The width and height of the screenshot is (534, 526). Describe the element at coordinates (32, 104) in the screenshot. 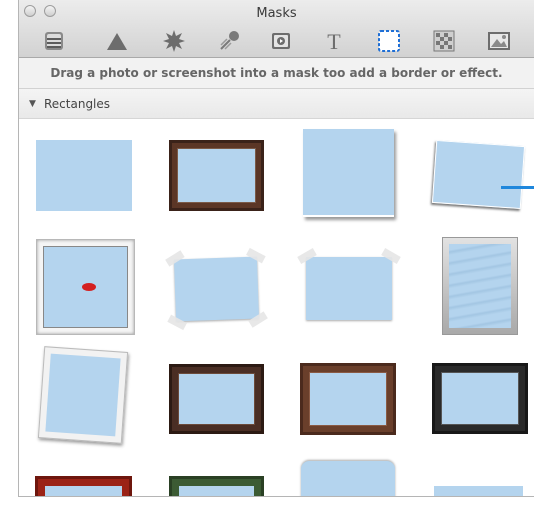

I see `disclosure-triangle-icon: ▼` at that location.